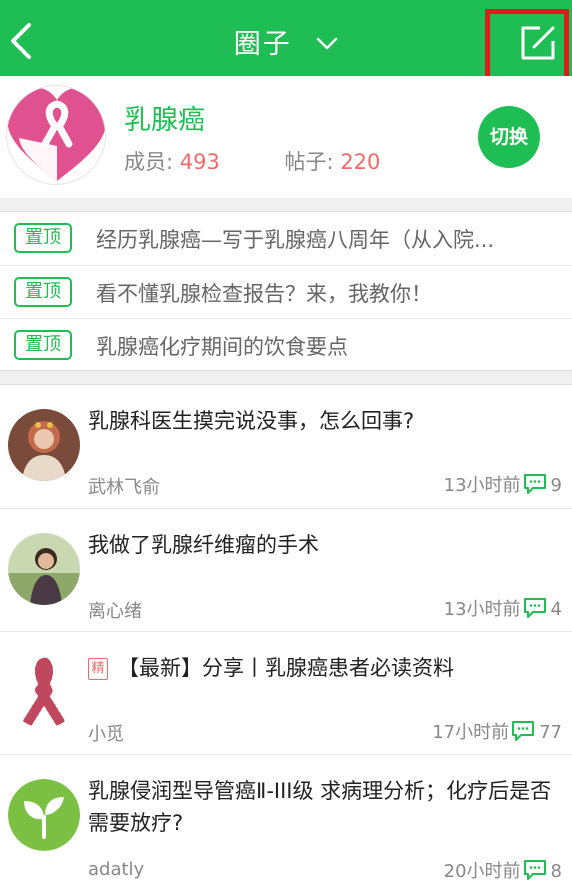  What do you see at coordinates (538, 43) in the screenshot?
I see `compose-icon` at bounding box center [538, 43].